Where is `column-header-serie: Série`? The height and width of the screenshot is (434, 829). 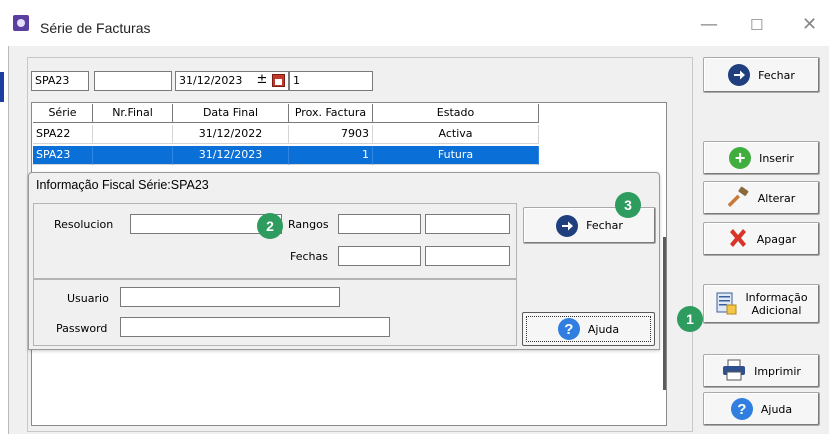 column-header-serie: Série is located at coordinates (63, 113).